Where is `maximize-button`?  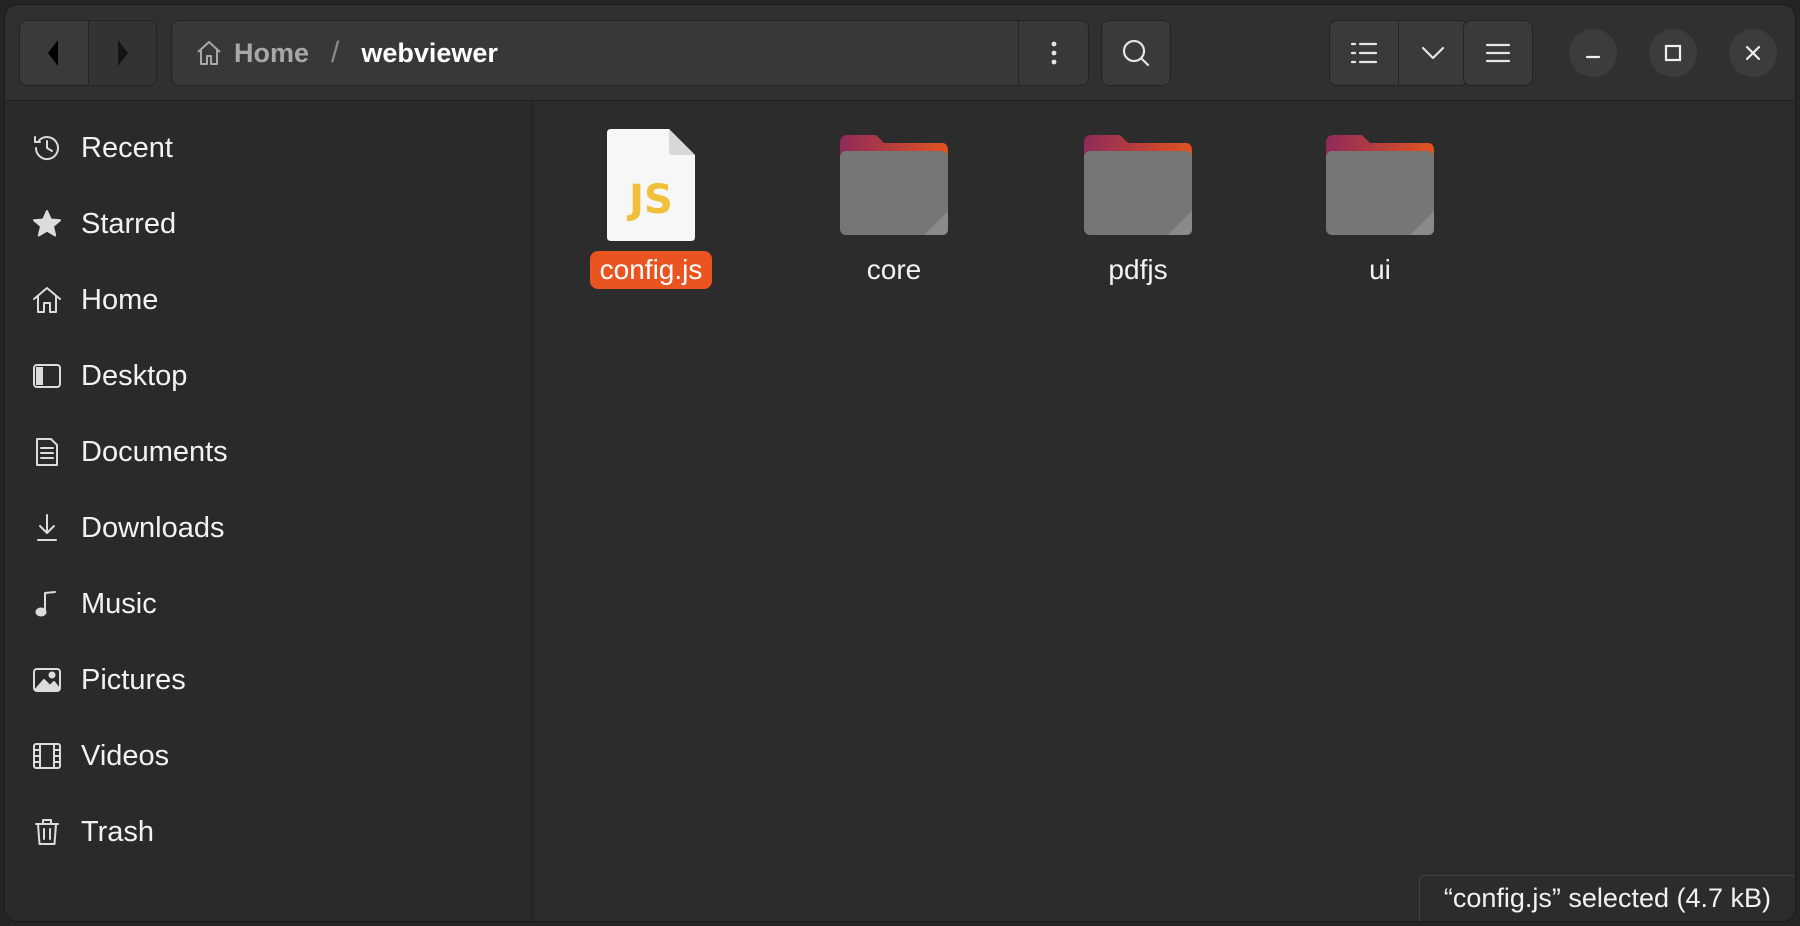 maximize-button is located at coordinates (1673, 53).